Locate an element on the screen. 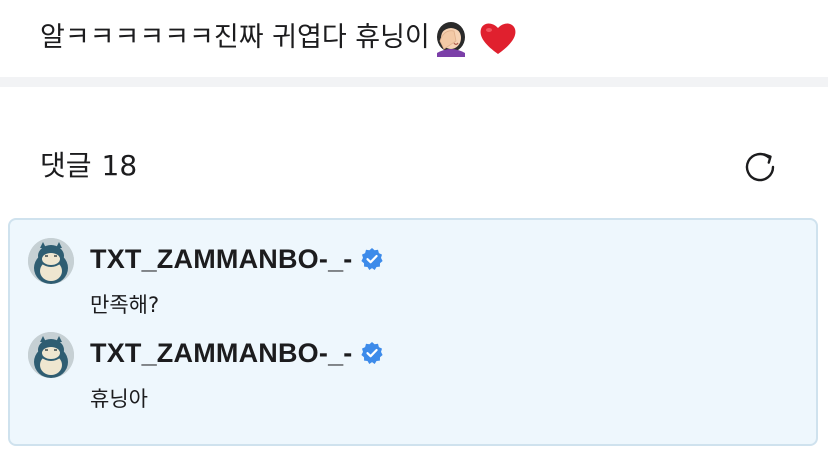  refresh-icon is located at coordinates (760, 167).